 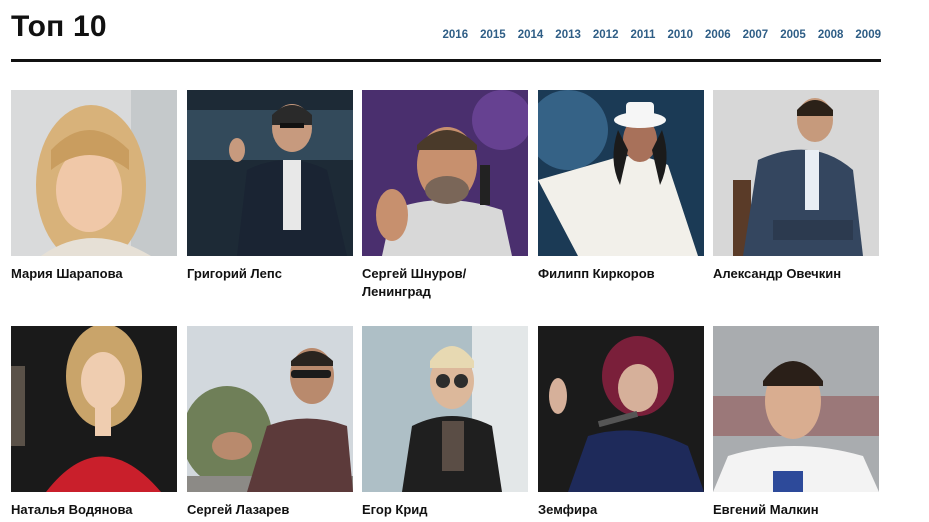 I want to click on year-link-2016: 2016, so click(x=456, y=35).